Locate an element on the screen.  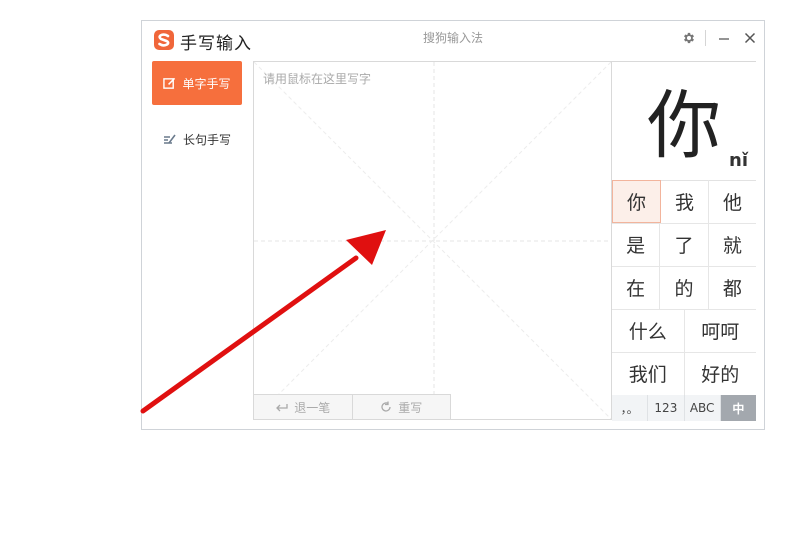
mode-label: 单字手写 is located at coordinates (206, 83).